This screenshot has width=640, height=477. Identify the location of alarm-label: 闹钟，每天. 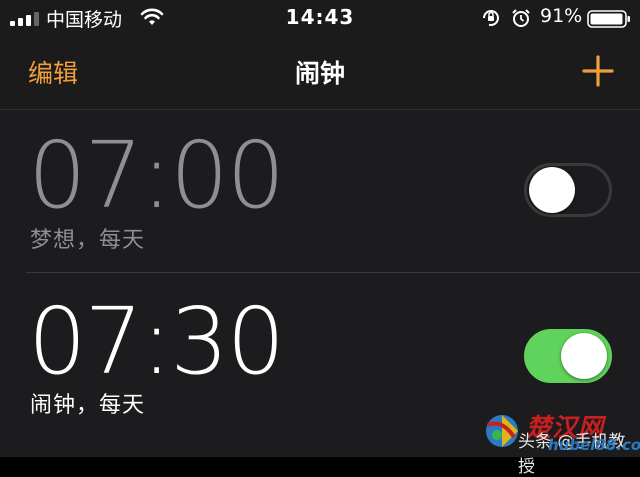
(88, 405).